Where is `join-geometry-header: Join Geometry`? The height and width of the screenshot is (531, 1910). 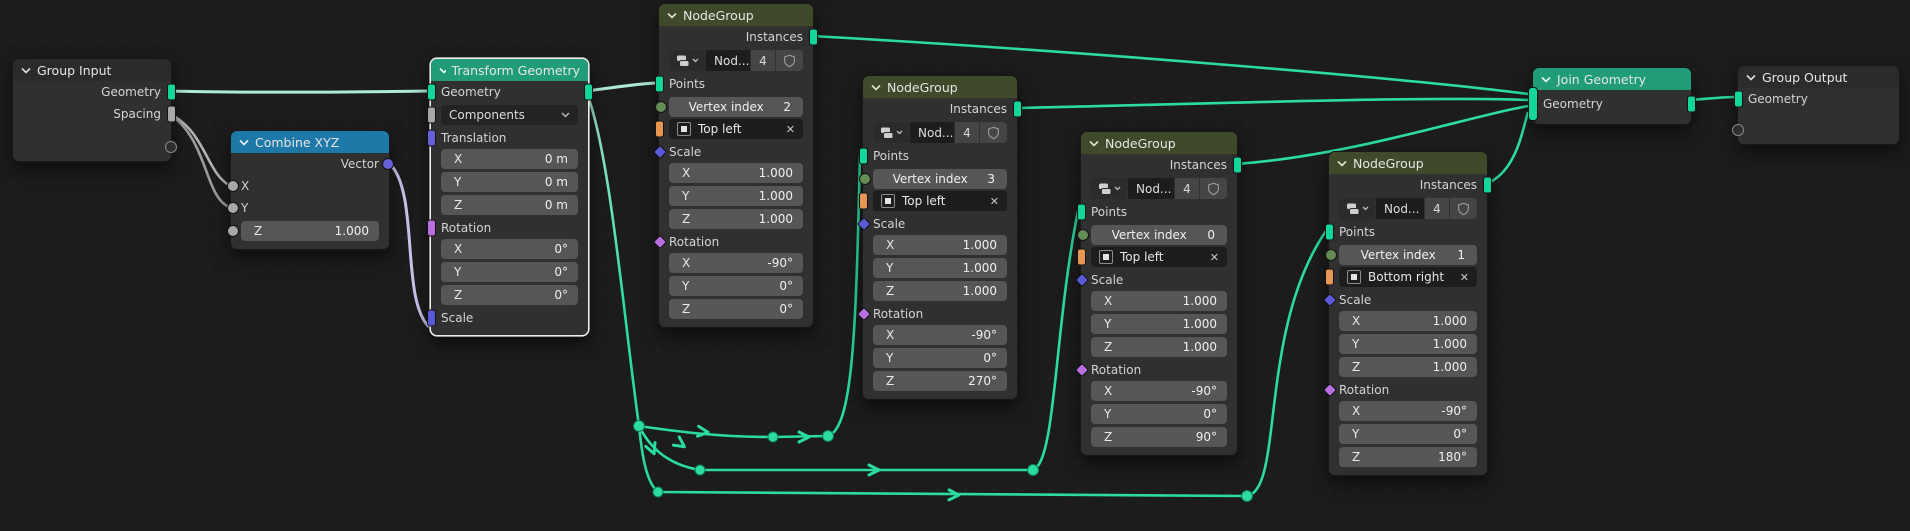 join-geometry-header: Join Geometry is located at coordinates (1612, 79).